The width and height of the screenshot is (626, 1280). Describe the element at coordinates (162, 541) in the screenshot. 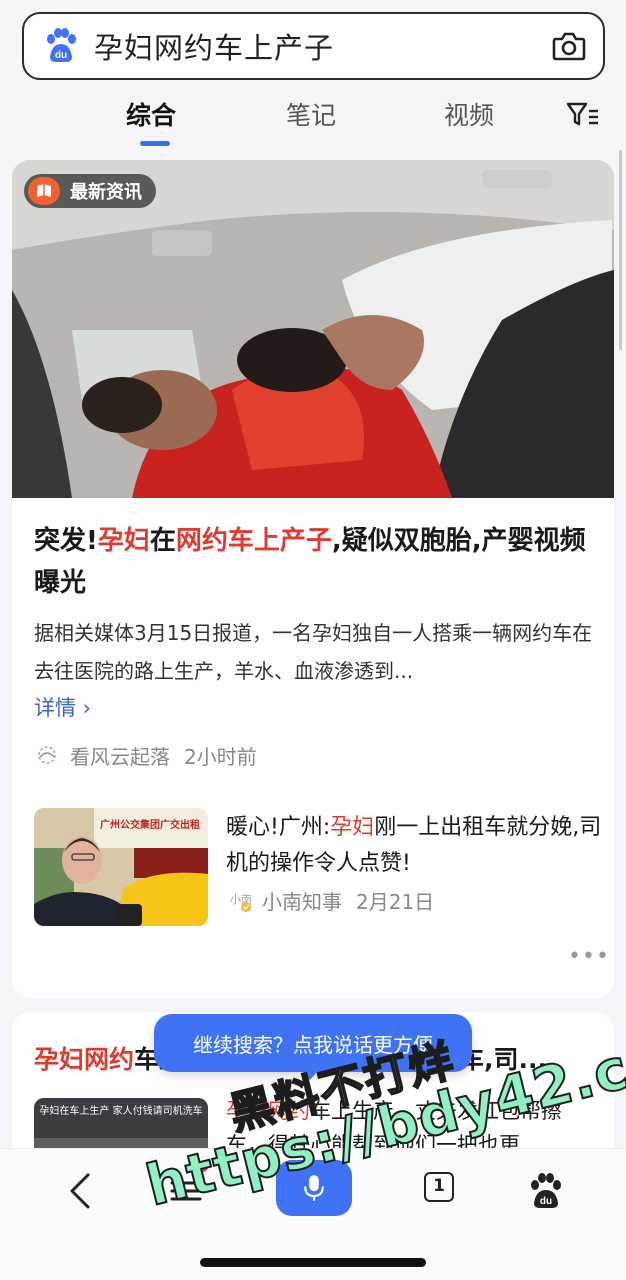

I see `headline-part: 在` at that location.